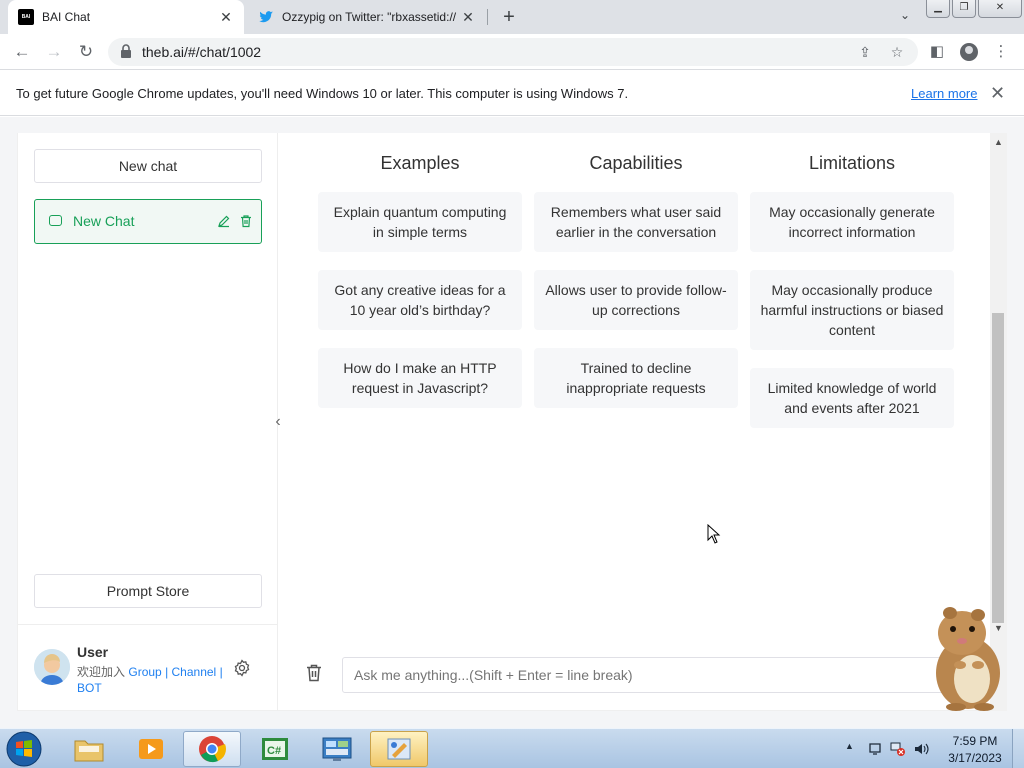 Image resolution: width=1024 pixels, height=768 pixels. What do you see at coordinates (224, 221) in the screenshot?
I see `edit-icon` at bounding box center [224, 221].